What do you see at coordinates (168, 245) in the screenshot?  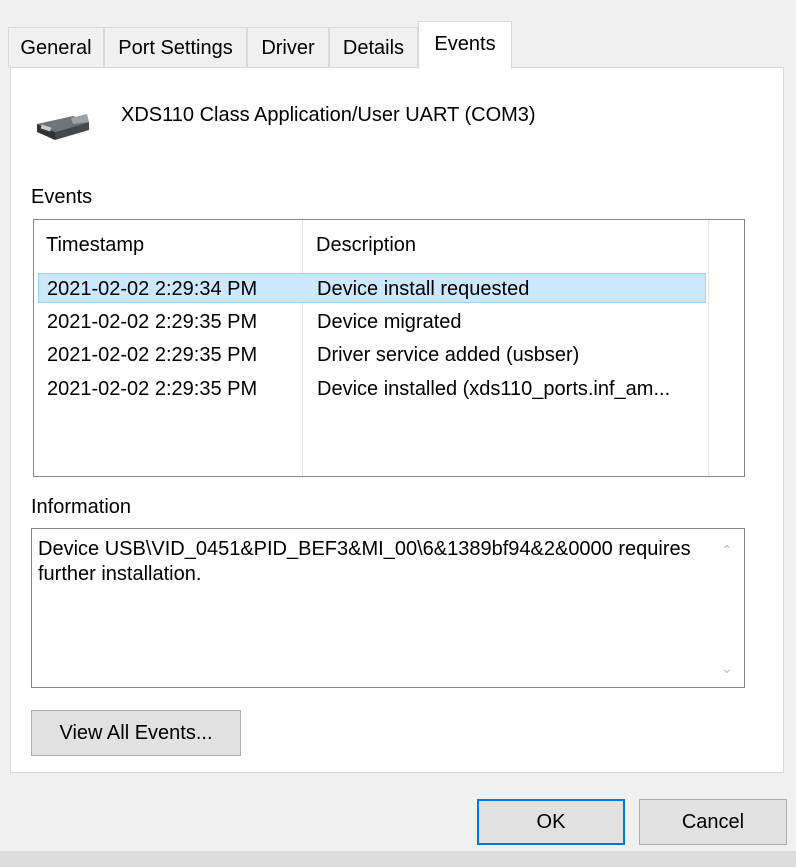 I see `column-header-timestamp: Timestamp` at bounding box center [168, 245].